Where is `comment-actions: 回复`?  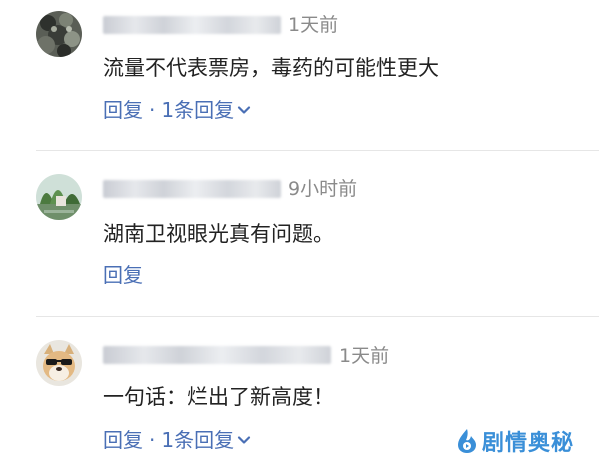
comment-actions: 回复 is located at coordinates (123, 275).